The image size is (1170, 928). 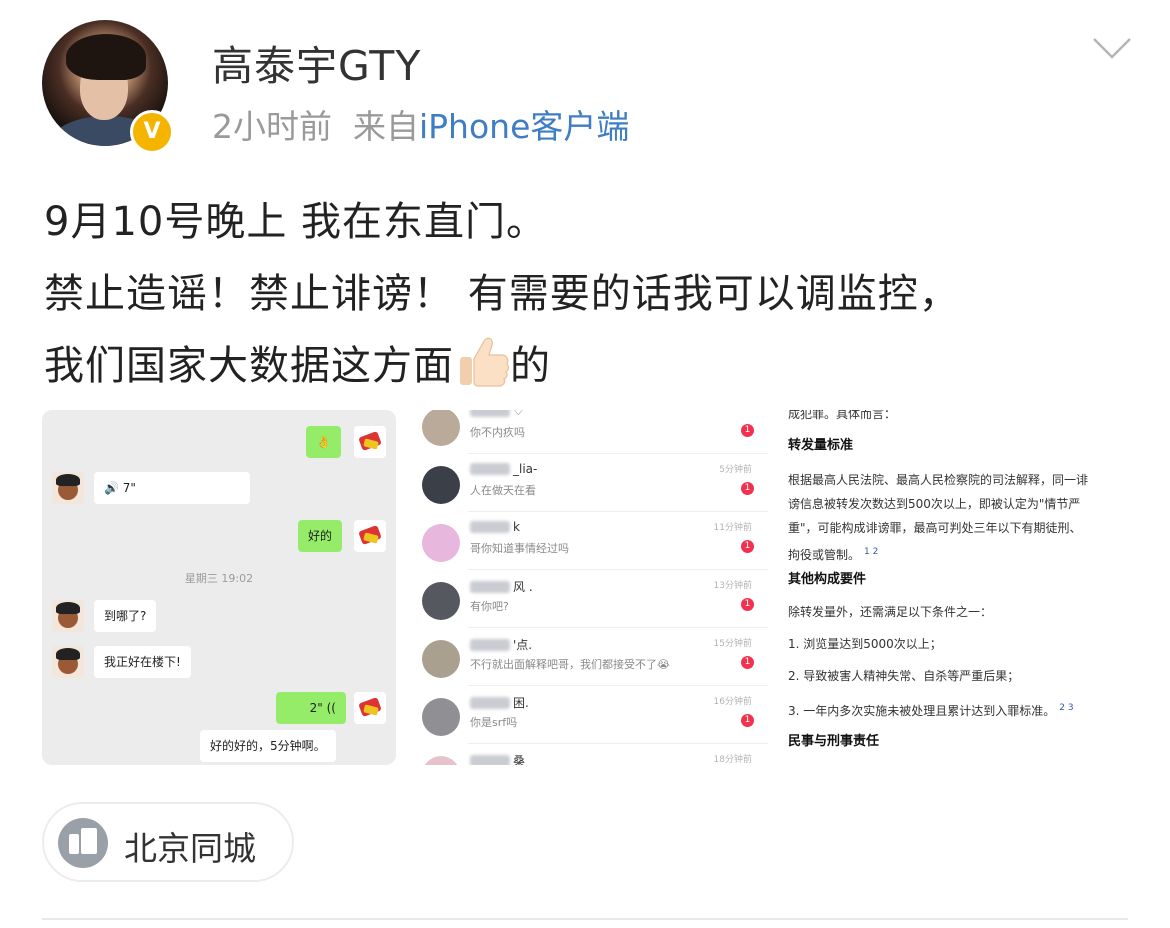 I want to click on location-tag: 北京同城, so click(x=168, y=842).